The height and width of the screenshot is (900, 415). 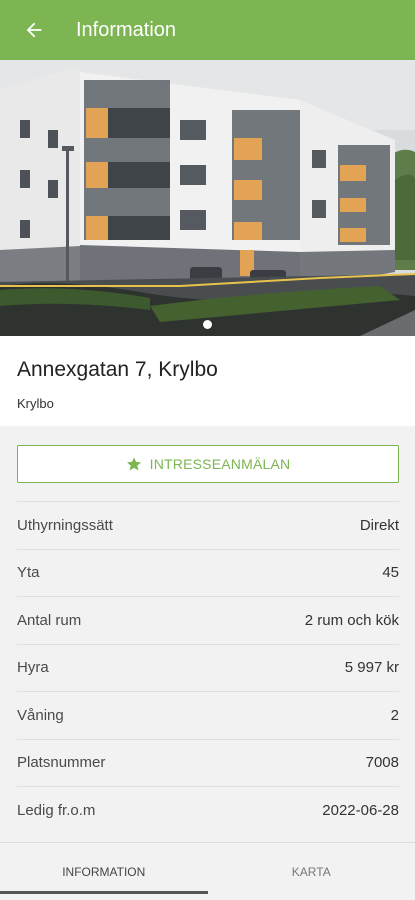 I want to click on star-icon, so click(x=133, y=464).